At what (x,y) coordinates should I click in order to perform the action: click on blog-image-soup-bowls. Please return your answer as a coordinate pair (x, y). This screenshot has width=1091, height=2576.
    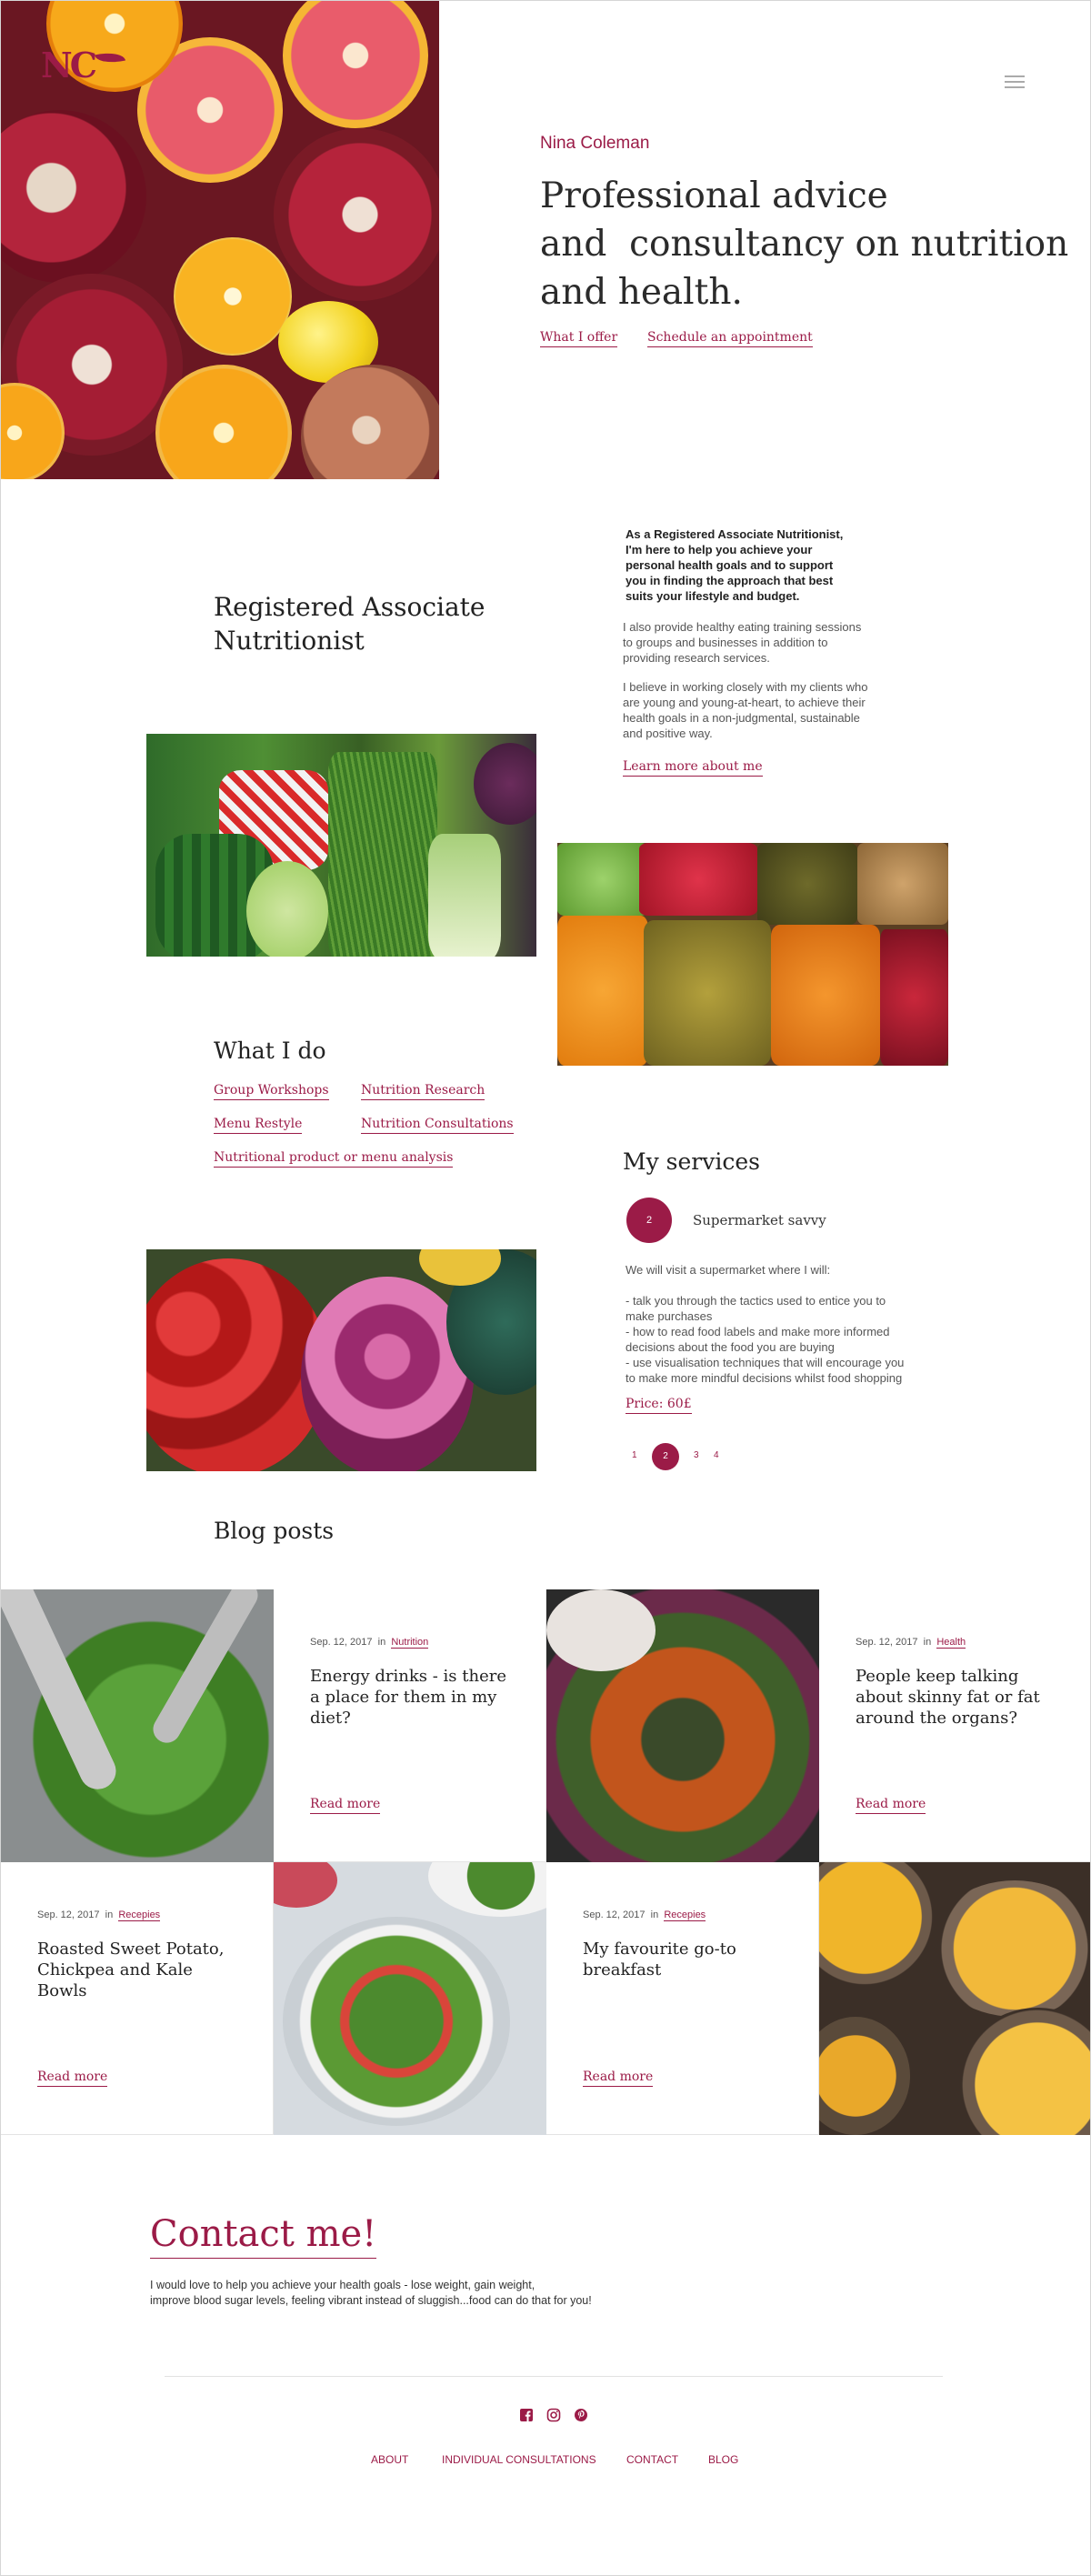
    Looking at the image, I should click on (954, 1999).